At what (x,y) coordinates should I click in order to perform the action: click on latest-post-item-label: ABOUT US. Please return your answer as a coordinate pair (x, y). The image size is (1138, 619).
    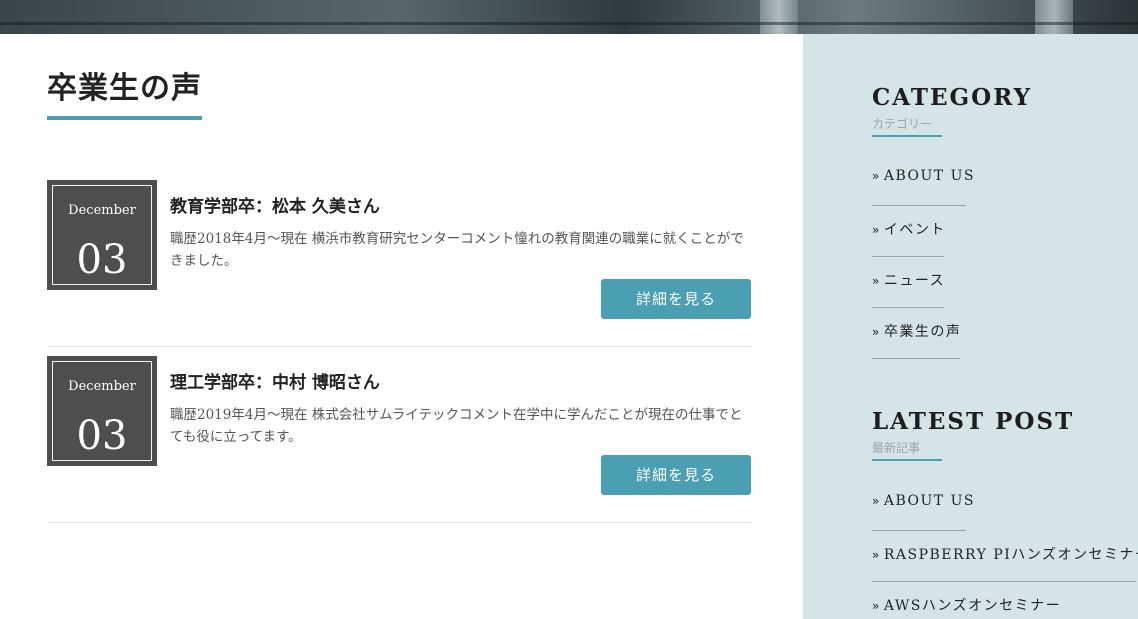
    Looking at the image, I should click on (929, 501).